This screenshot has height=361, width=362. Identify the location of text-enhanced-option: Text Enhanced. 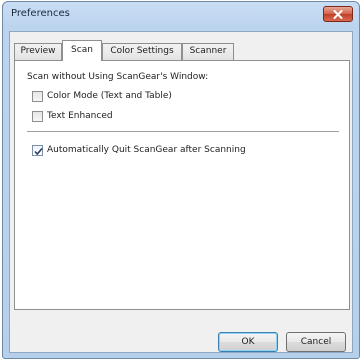
(72, 116).